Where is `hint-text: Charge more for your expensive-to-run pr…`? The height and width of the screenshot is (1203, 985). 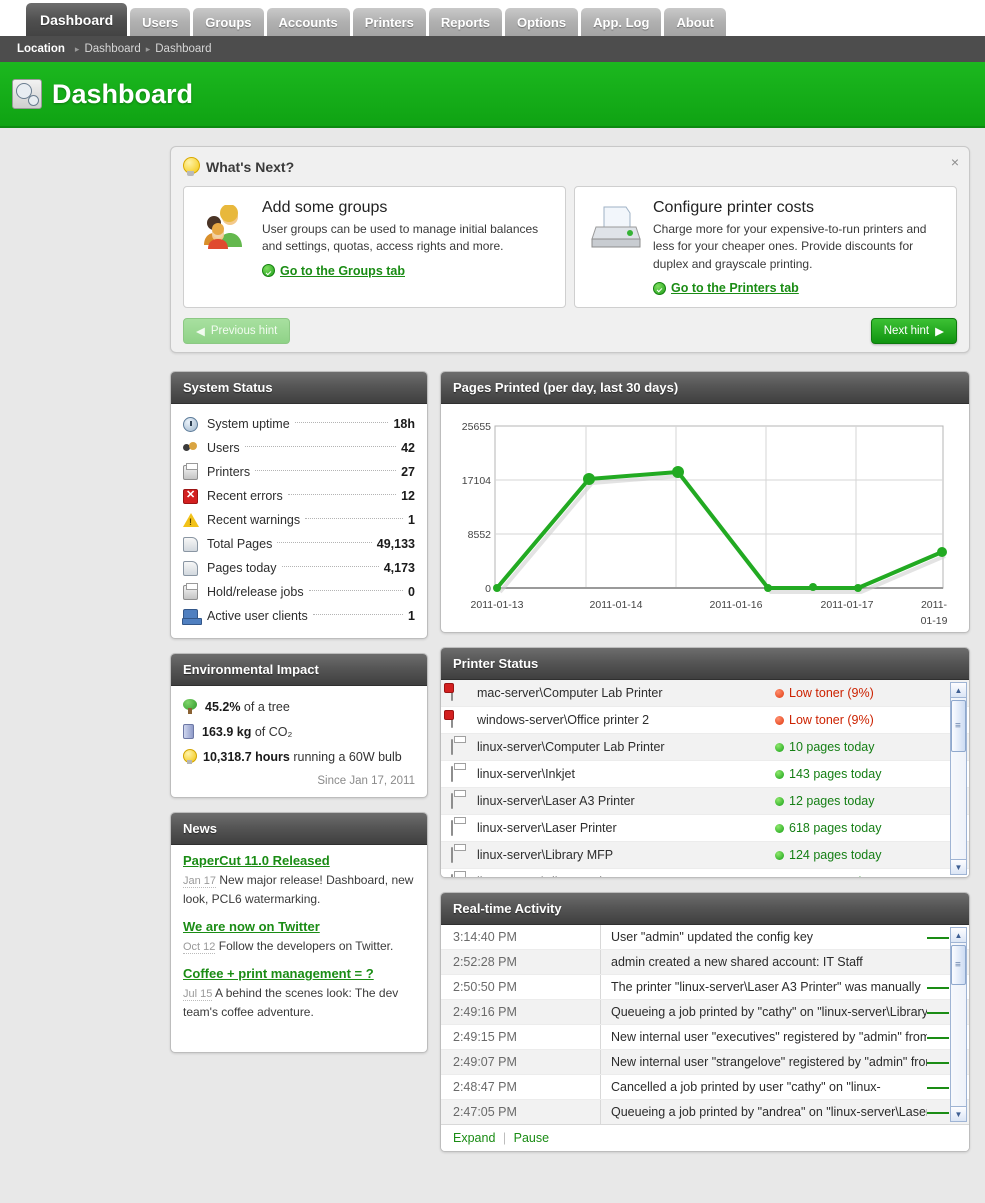 hint-text: Charge more for your expensive-to-run pr… is located at coordinates (790, 246).